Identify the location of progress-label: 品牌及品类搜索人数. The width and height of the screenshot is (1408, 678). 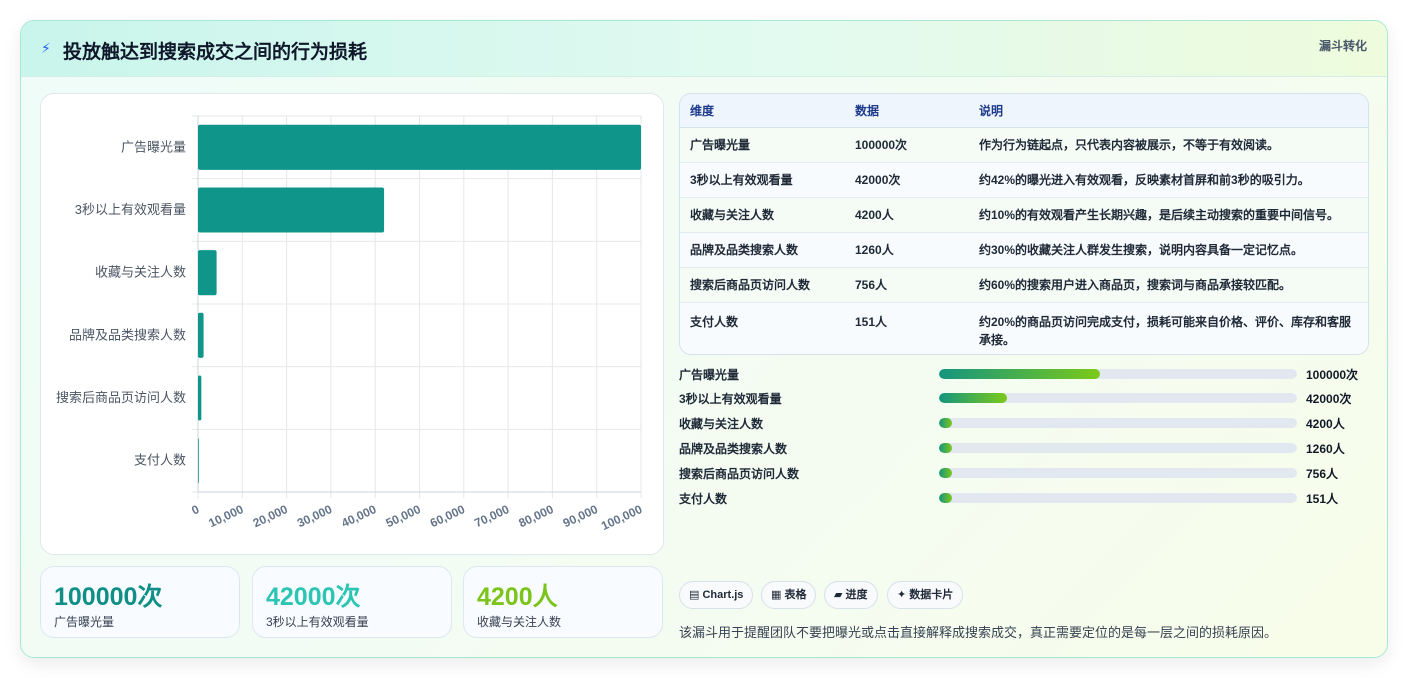
(733, 449).